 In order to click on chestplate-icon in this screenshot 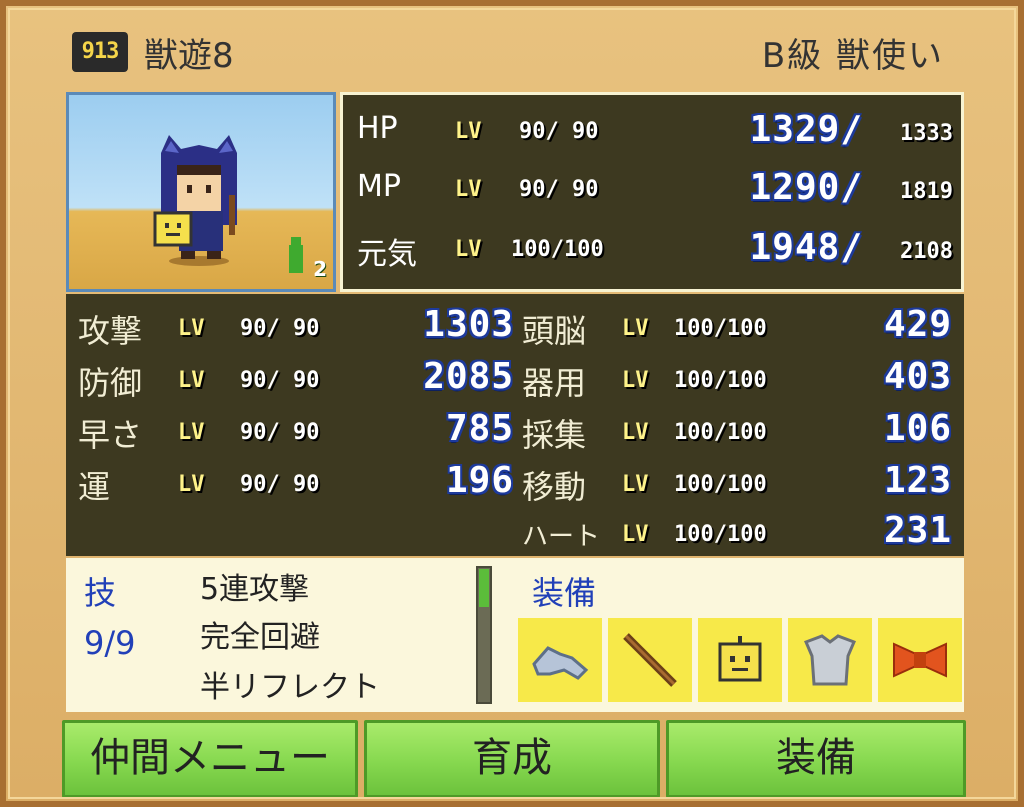, I will do `click(830, 660)`.